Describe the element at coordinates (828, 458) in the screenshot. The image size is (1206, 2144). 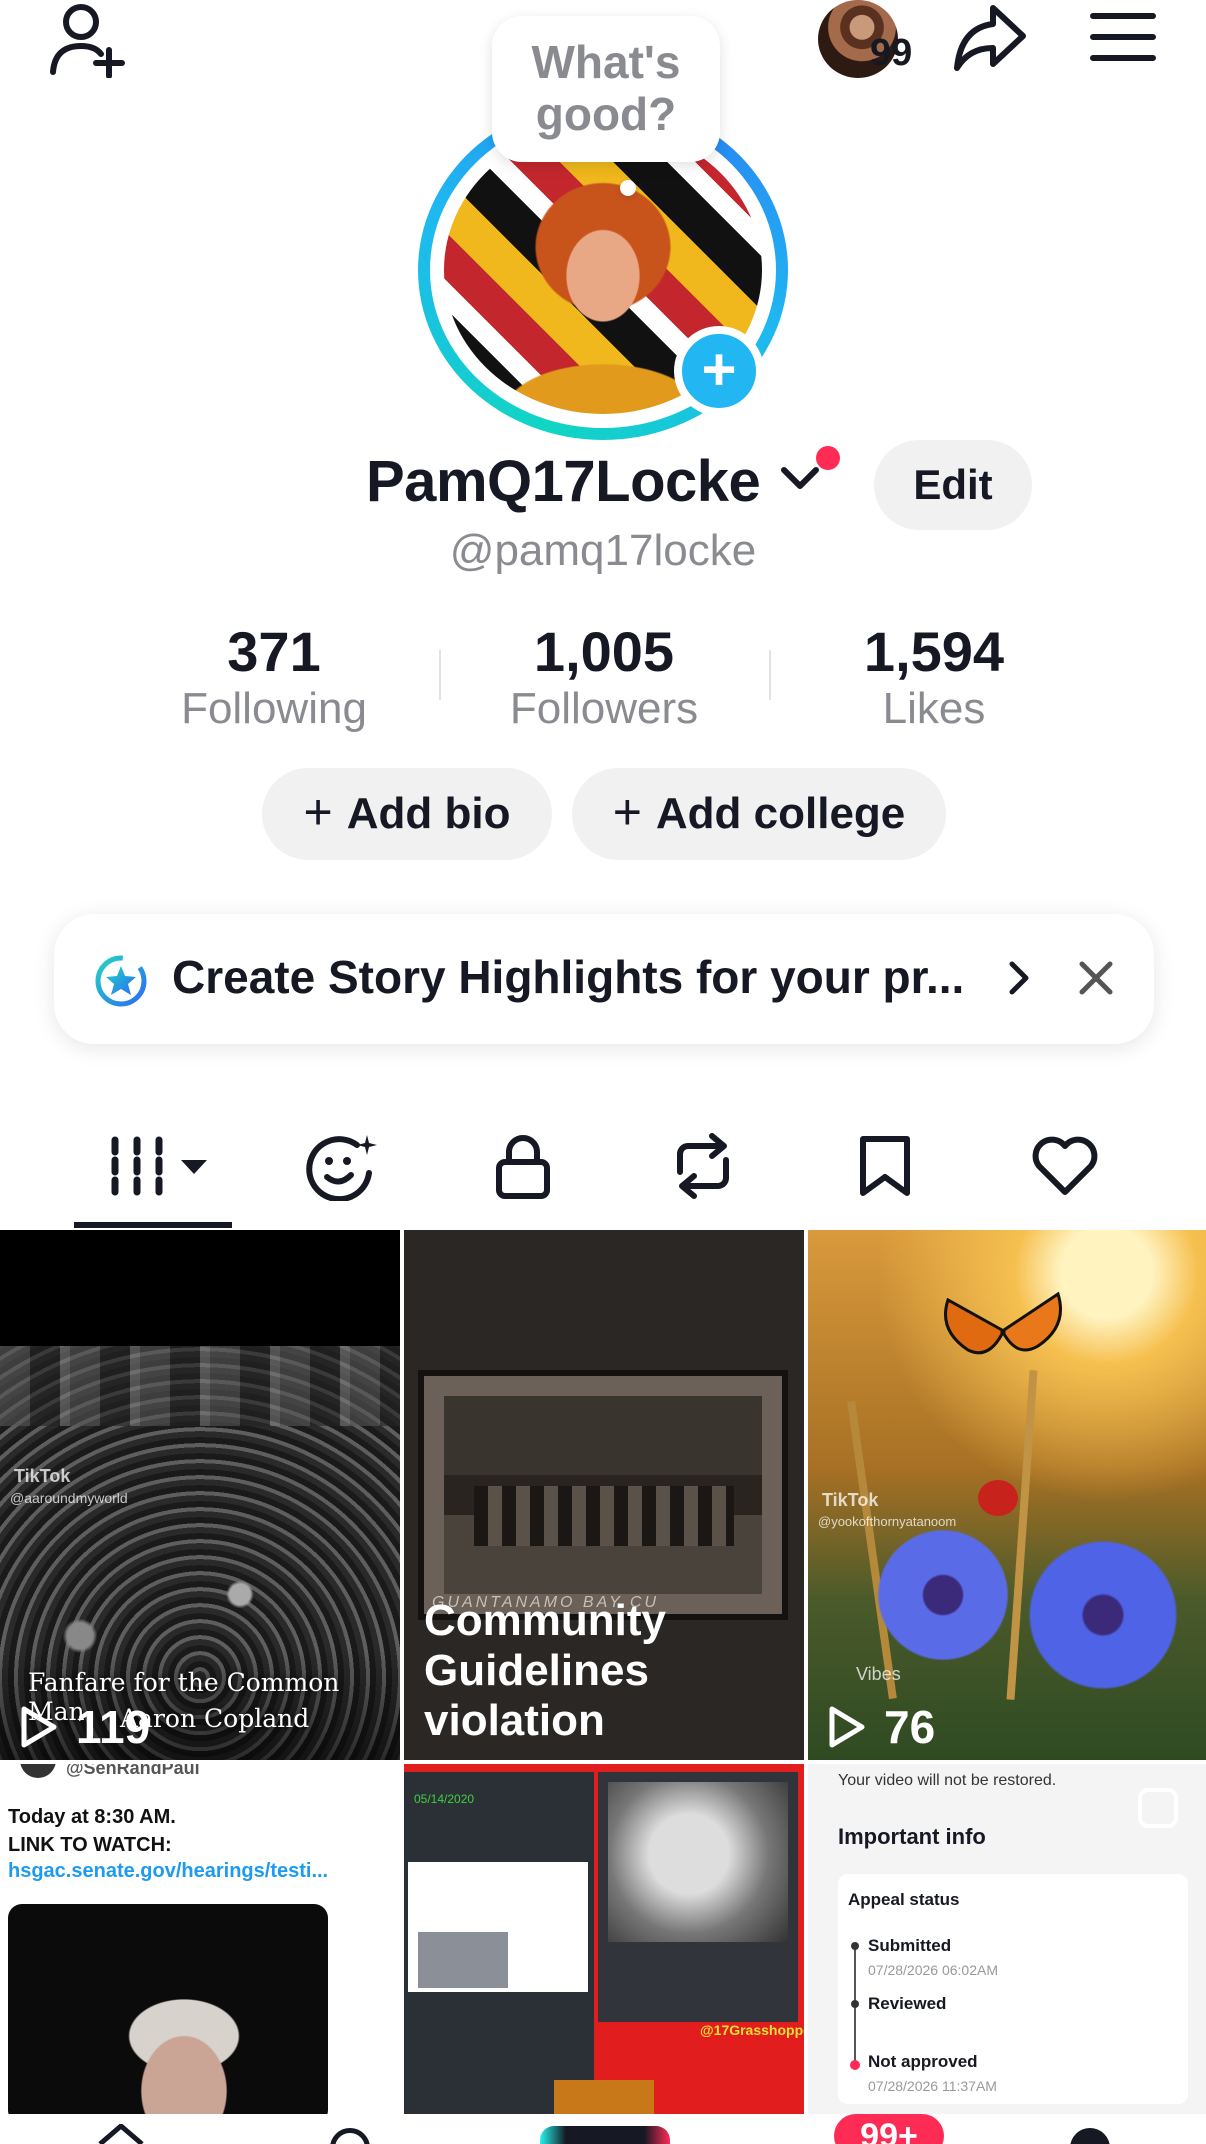
I see `unread-dot` at that location.